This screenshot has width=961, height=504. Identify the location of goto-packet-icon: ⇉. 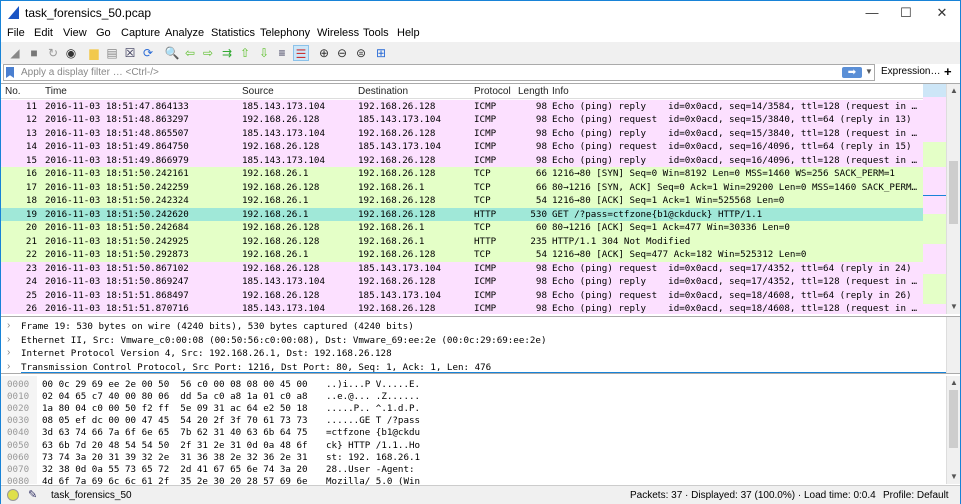
(227, 53).